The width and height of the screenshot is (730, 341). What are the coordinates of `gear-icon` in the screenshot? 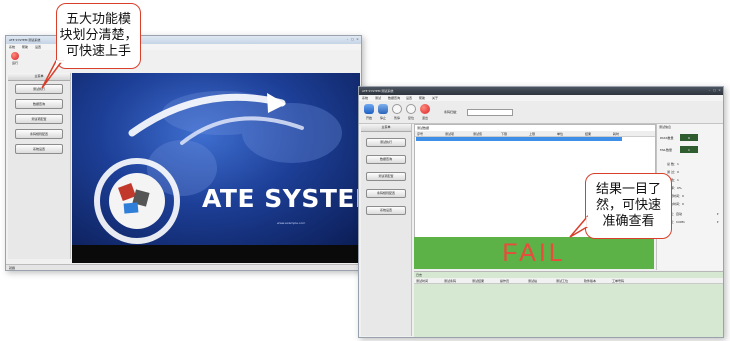 It's located at (397, 109).